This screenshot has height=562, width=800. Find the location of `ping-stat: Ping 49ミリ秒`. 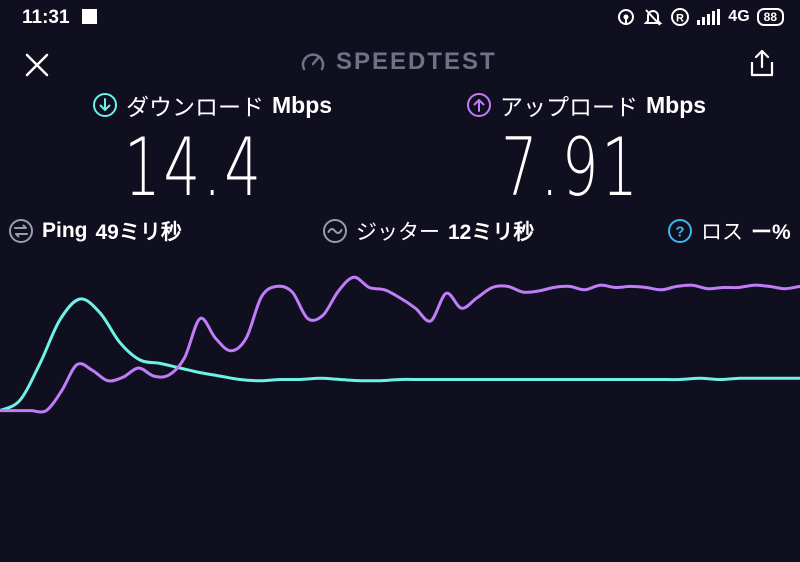

ping-stat: Ping 49ミリ秒 is located at coordinates (95, 231).